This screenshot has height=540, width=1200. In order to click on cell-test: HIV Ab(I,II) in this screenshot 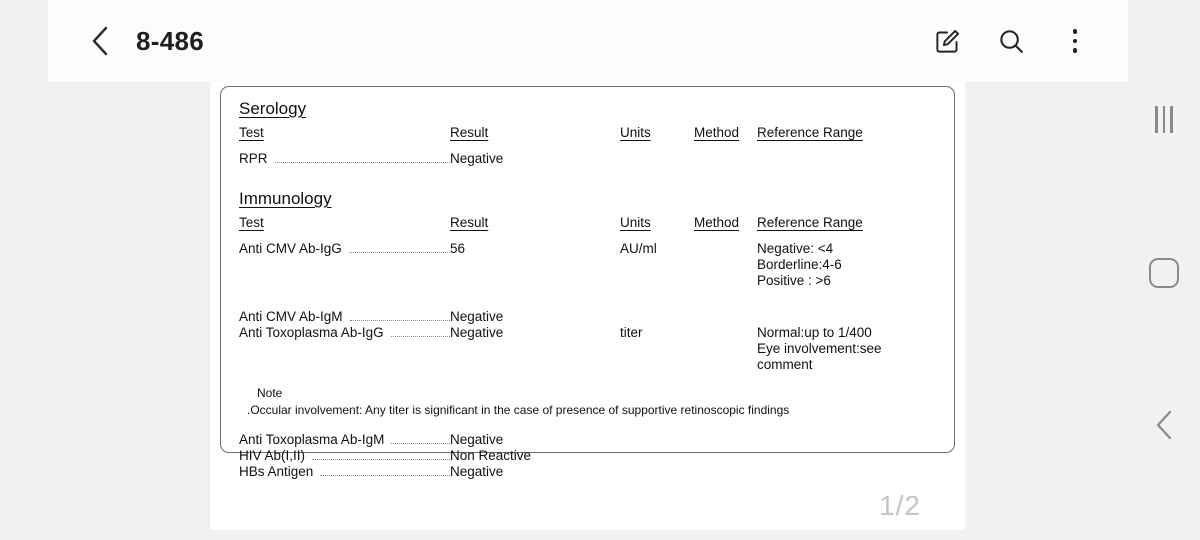, I will do `click(342, 456)`.